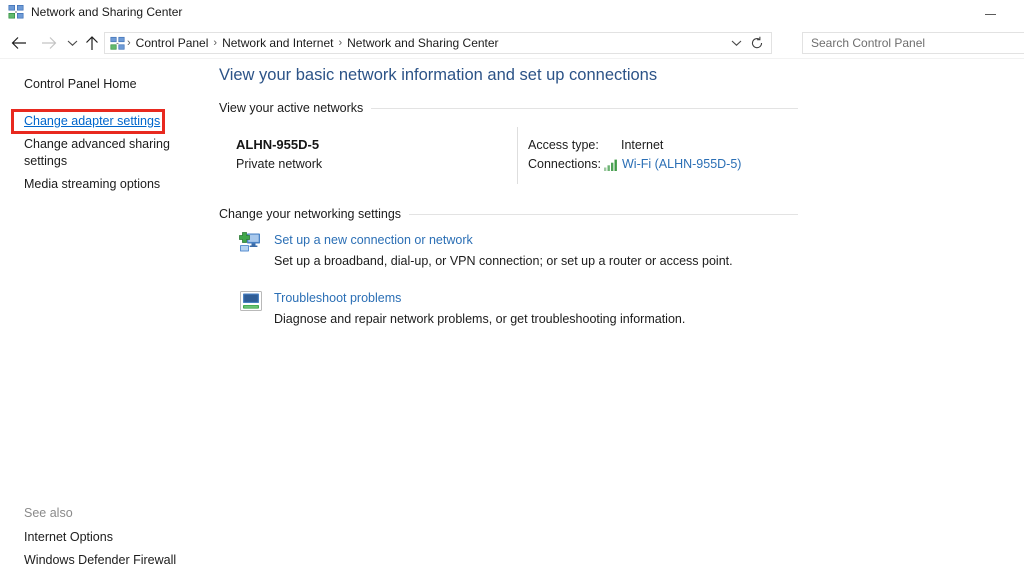 The height and width of the screenshot is (574, 1024). Describe the element at coordinates (314, 214) in the screenshot. I see `section-title-networking-settings: Change your networking settings` at that location.